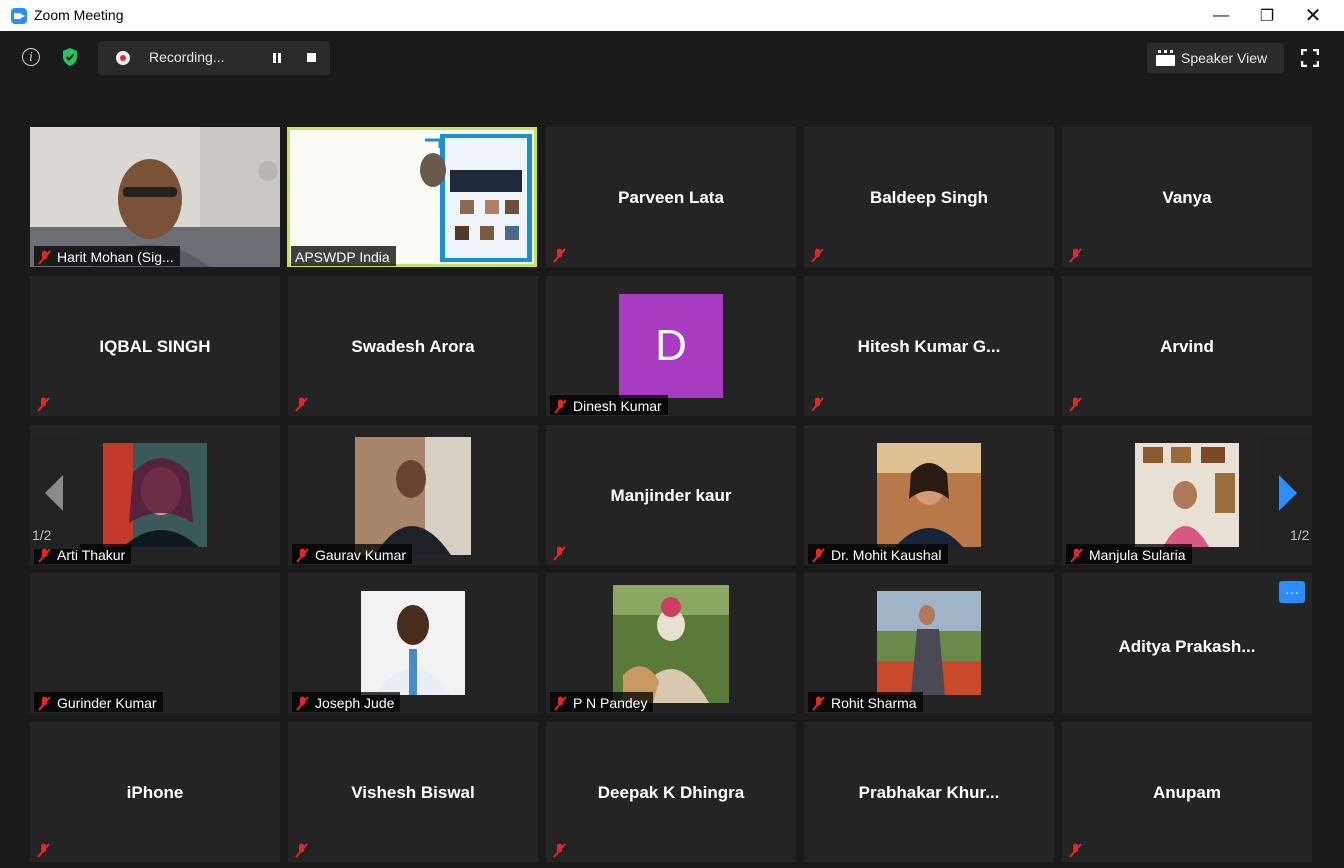  Describe the element at coordinates (91, 555) in the screenshot. I see `participant-name: Arti Thakur` at that location.